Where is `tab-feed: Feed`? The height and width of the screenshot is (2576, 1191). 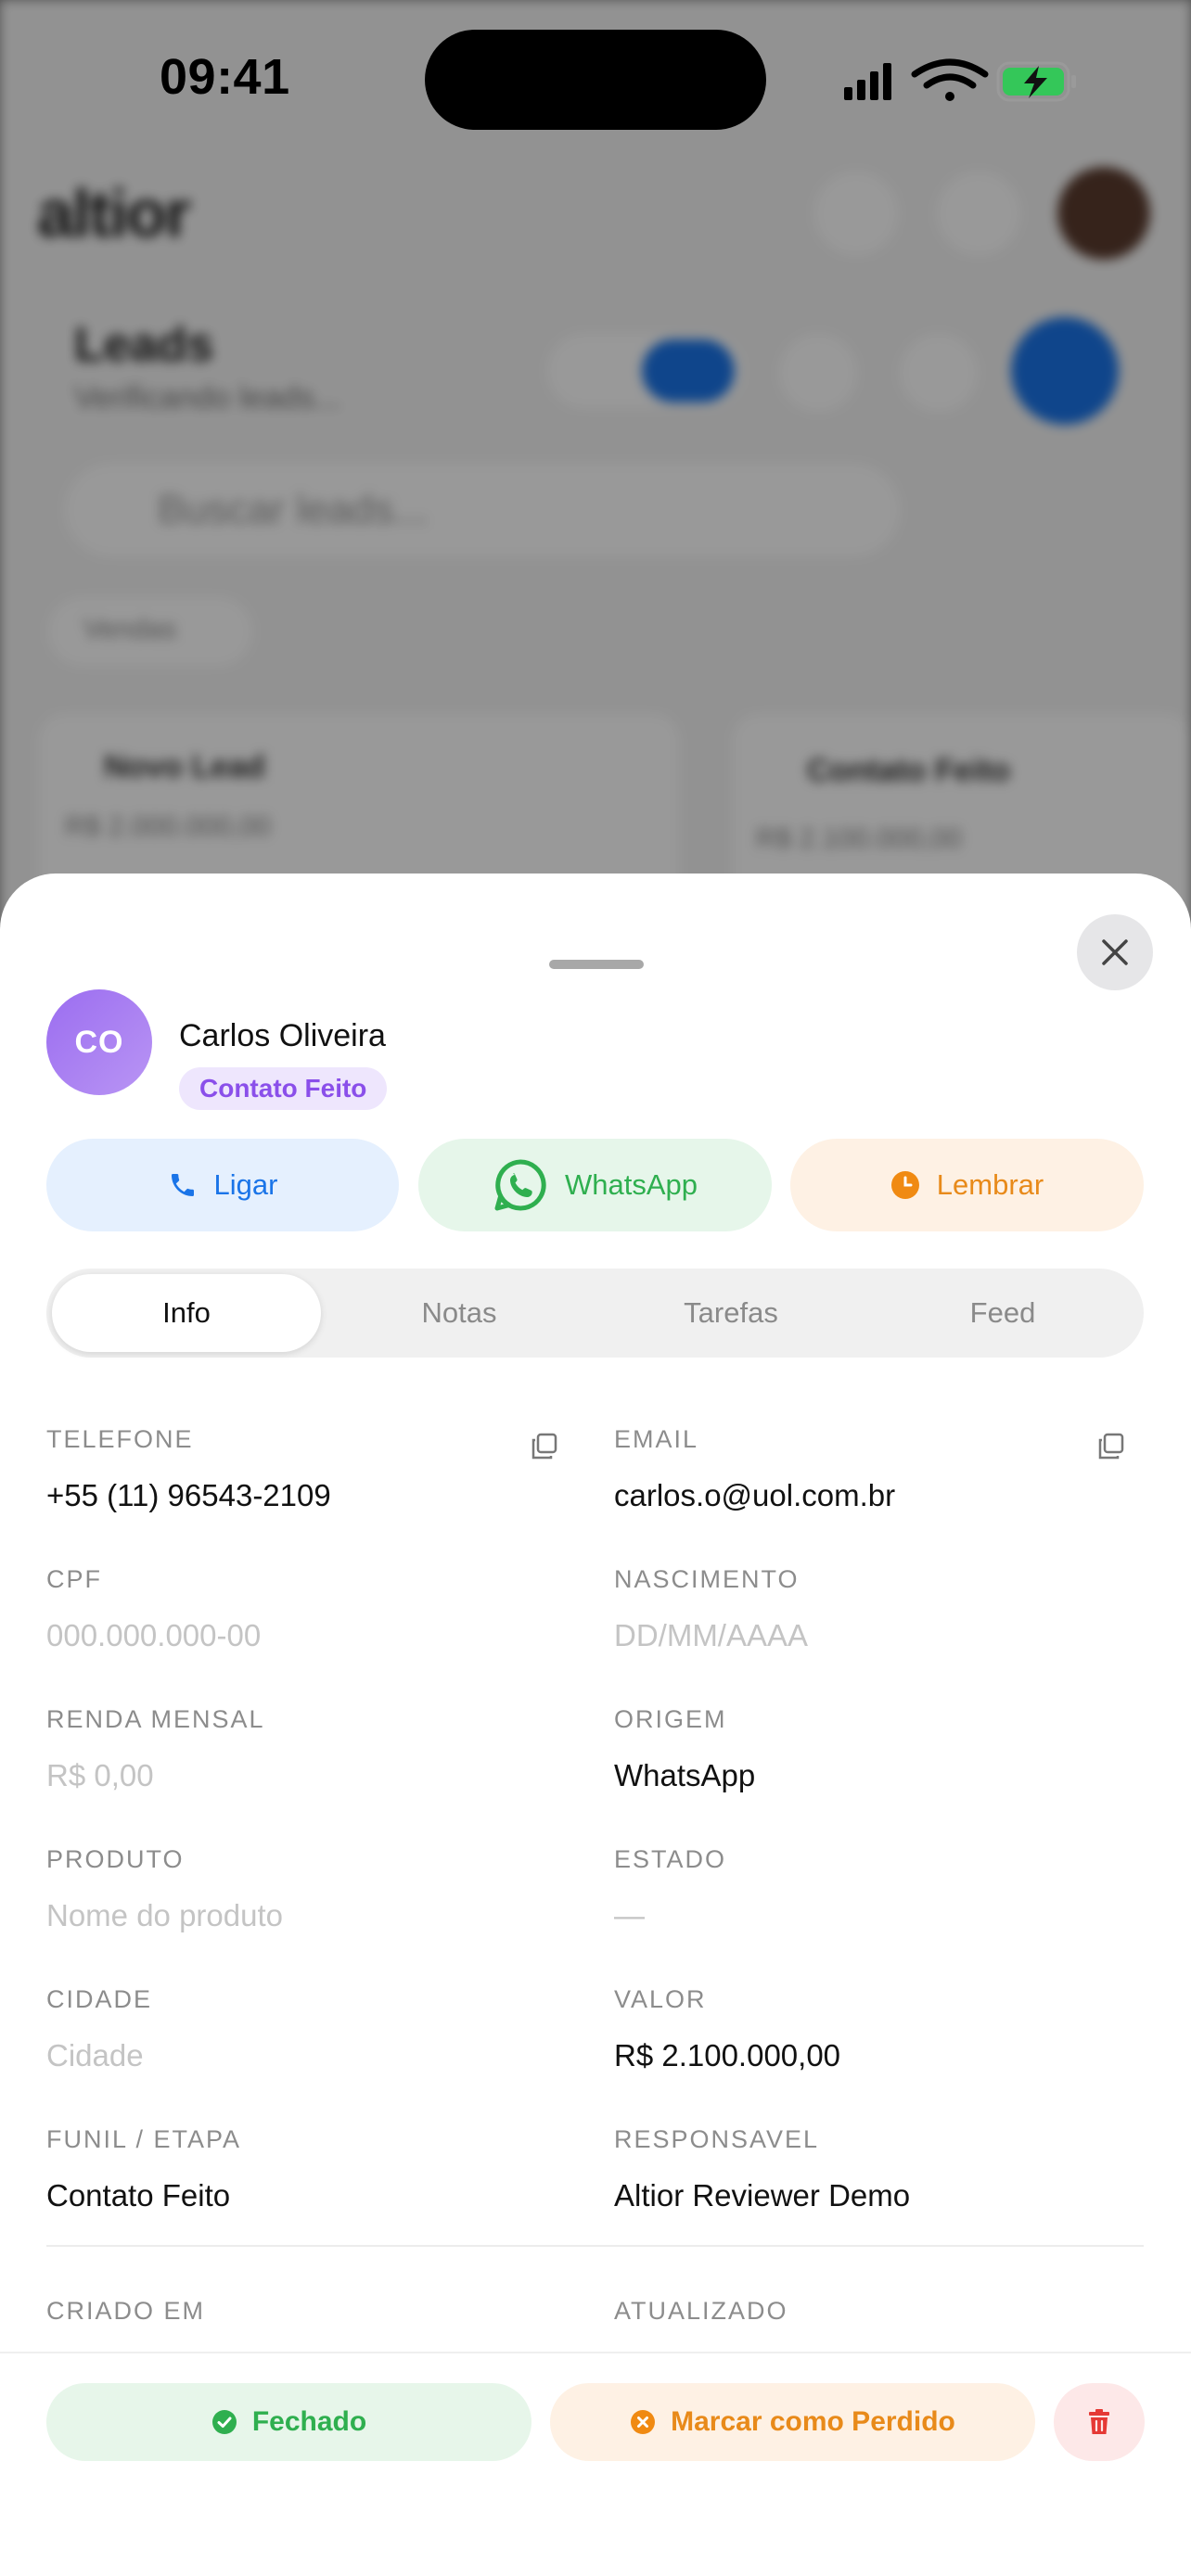 tab-feed: Feed is located at coordinates (1003, 1313).